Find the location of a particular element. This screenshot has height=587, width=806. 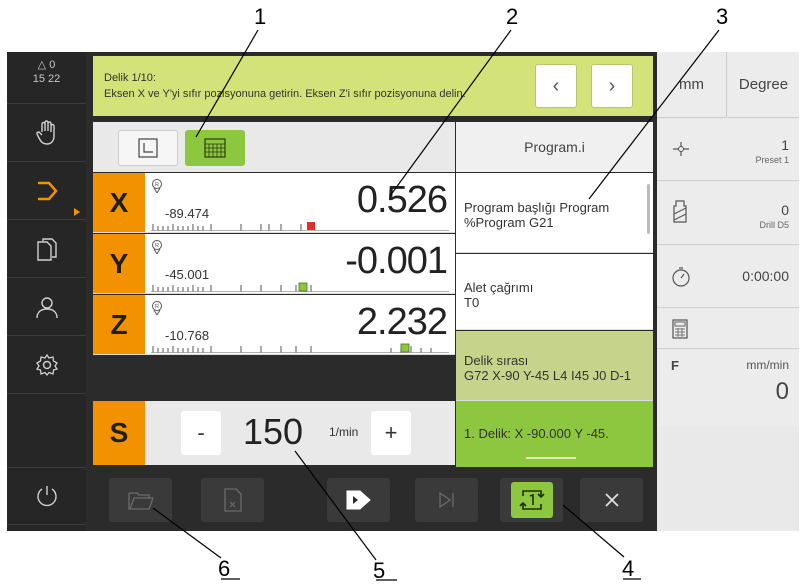

drag-handle is located at coordinates (551, 458).